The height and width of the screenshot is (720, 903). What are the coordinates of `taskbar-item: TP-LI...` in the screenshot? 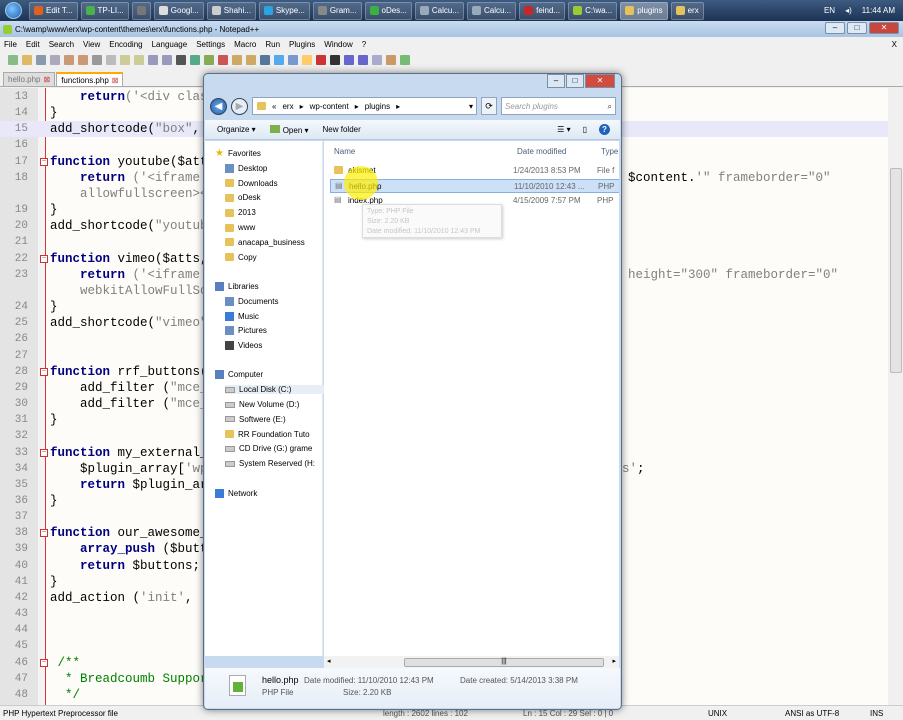 It's located at (104, 10).